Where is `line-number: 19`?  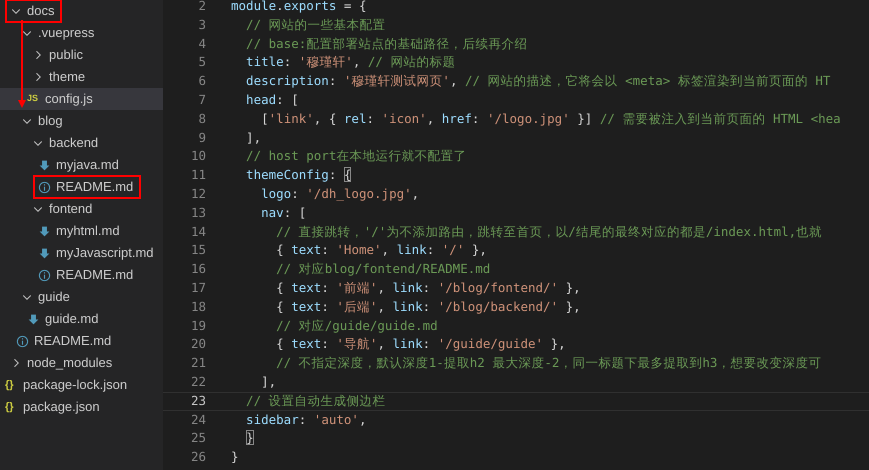 line-number: 19 is located at coordinates (198, 325).